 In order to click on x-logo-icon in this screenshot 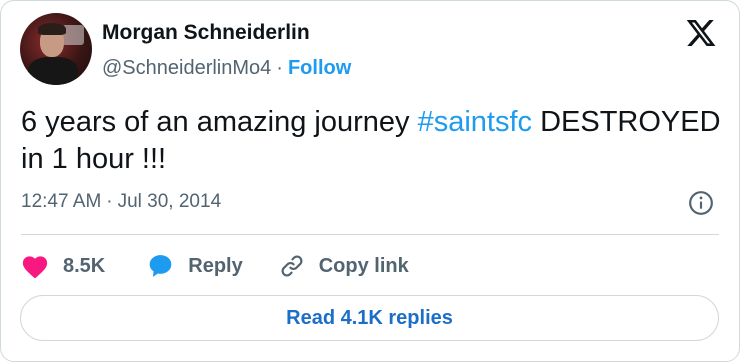, I will do `click(701, 33)`.